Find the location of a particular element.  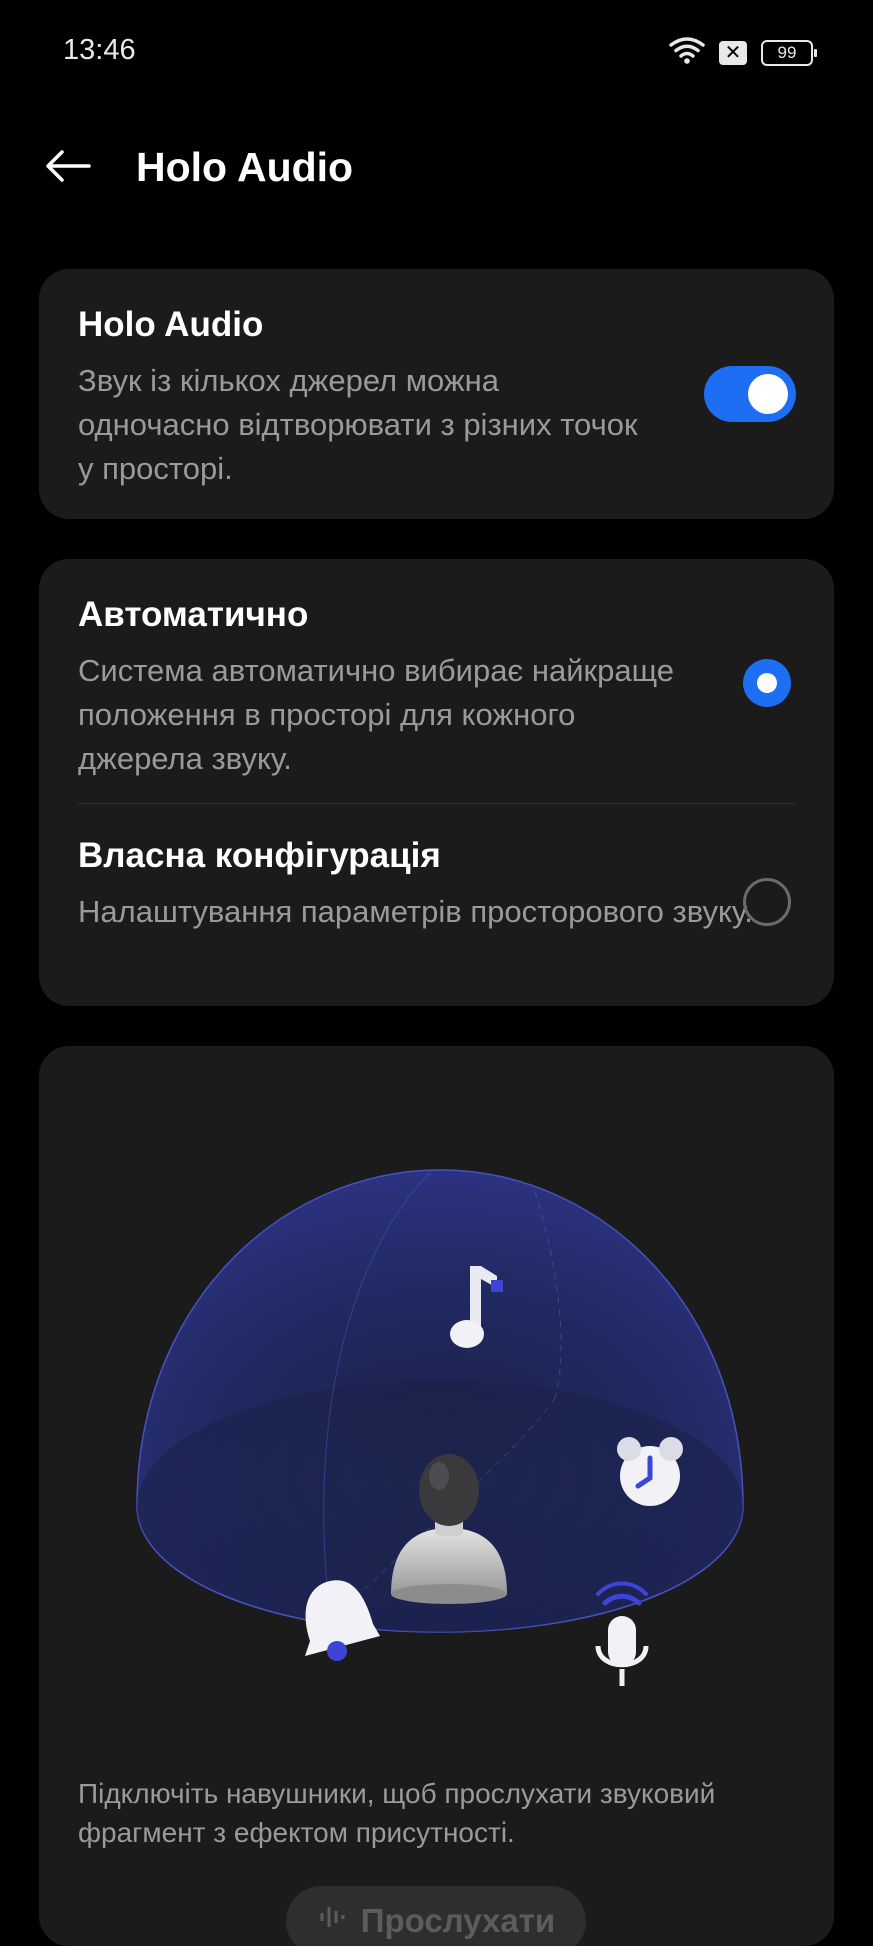

option-automatic-title: Автоматично is located at coordinates (193, 614).